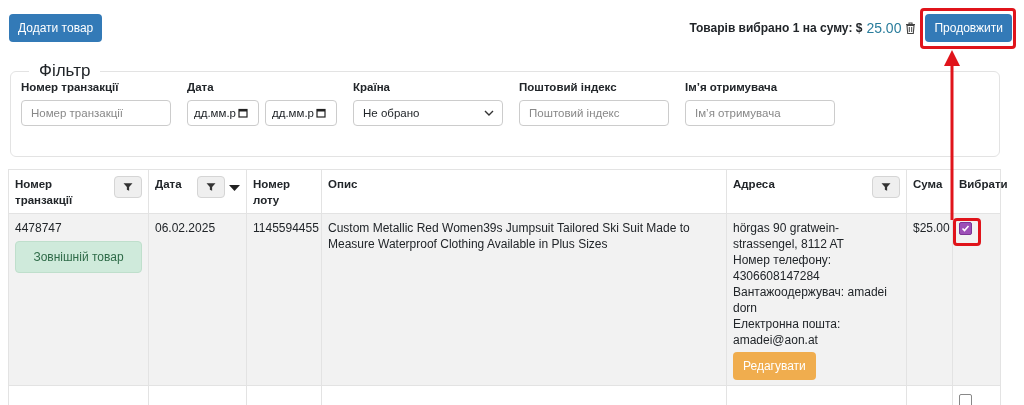 The image size is (1024, 405). Describe the element at coordinates (760, 113) in the screenshot. I see `text-field: Ім’я отримувача` at that location.